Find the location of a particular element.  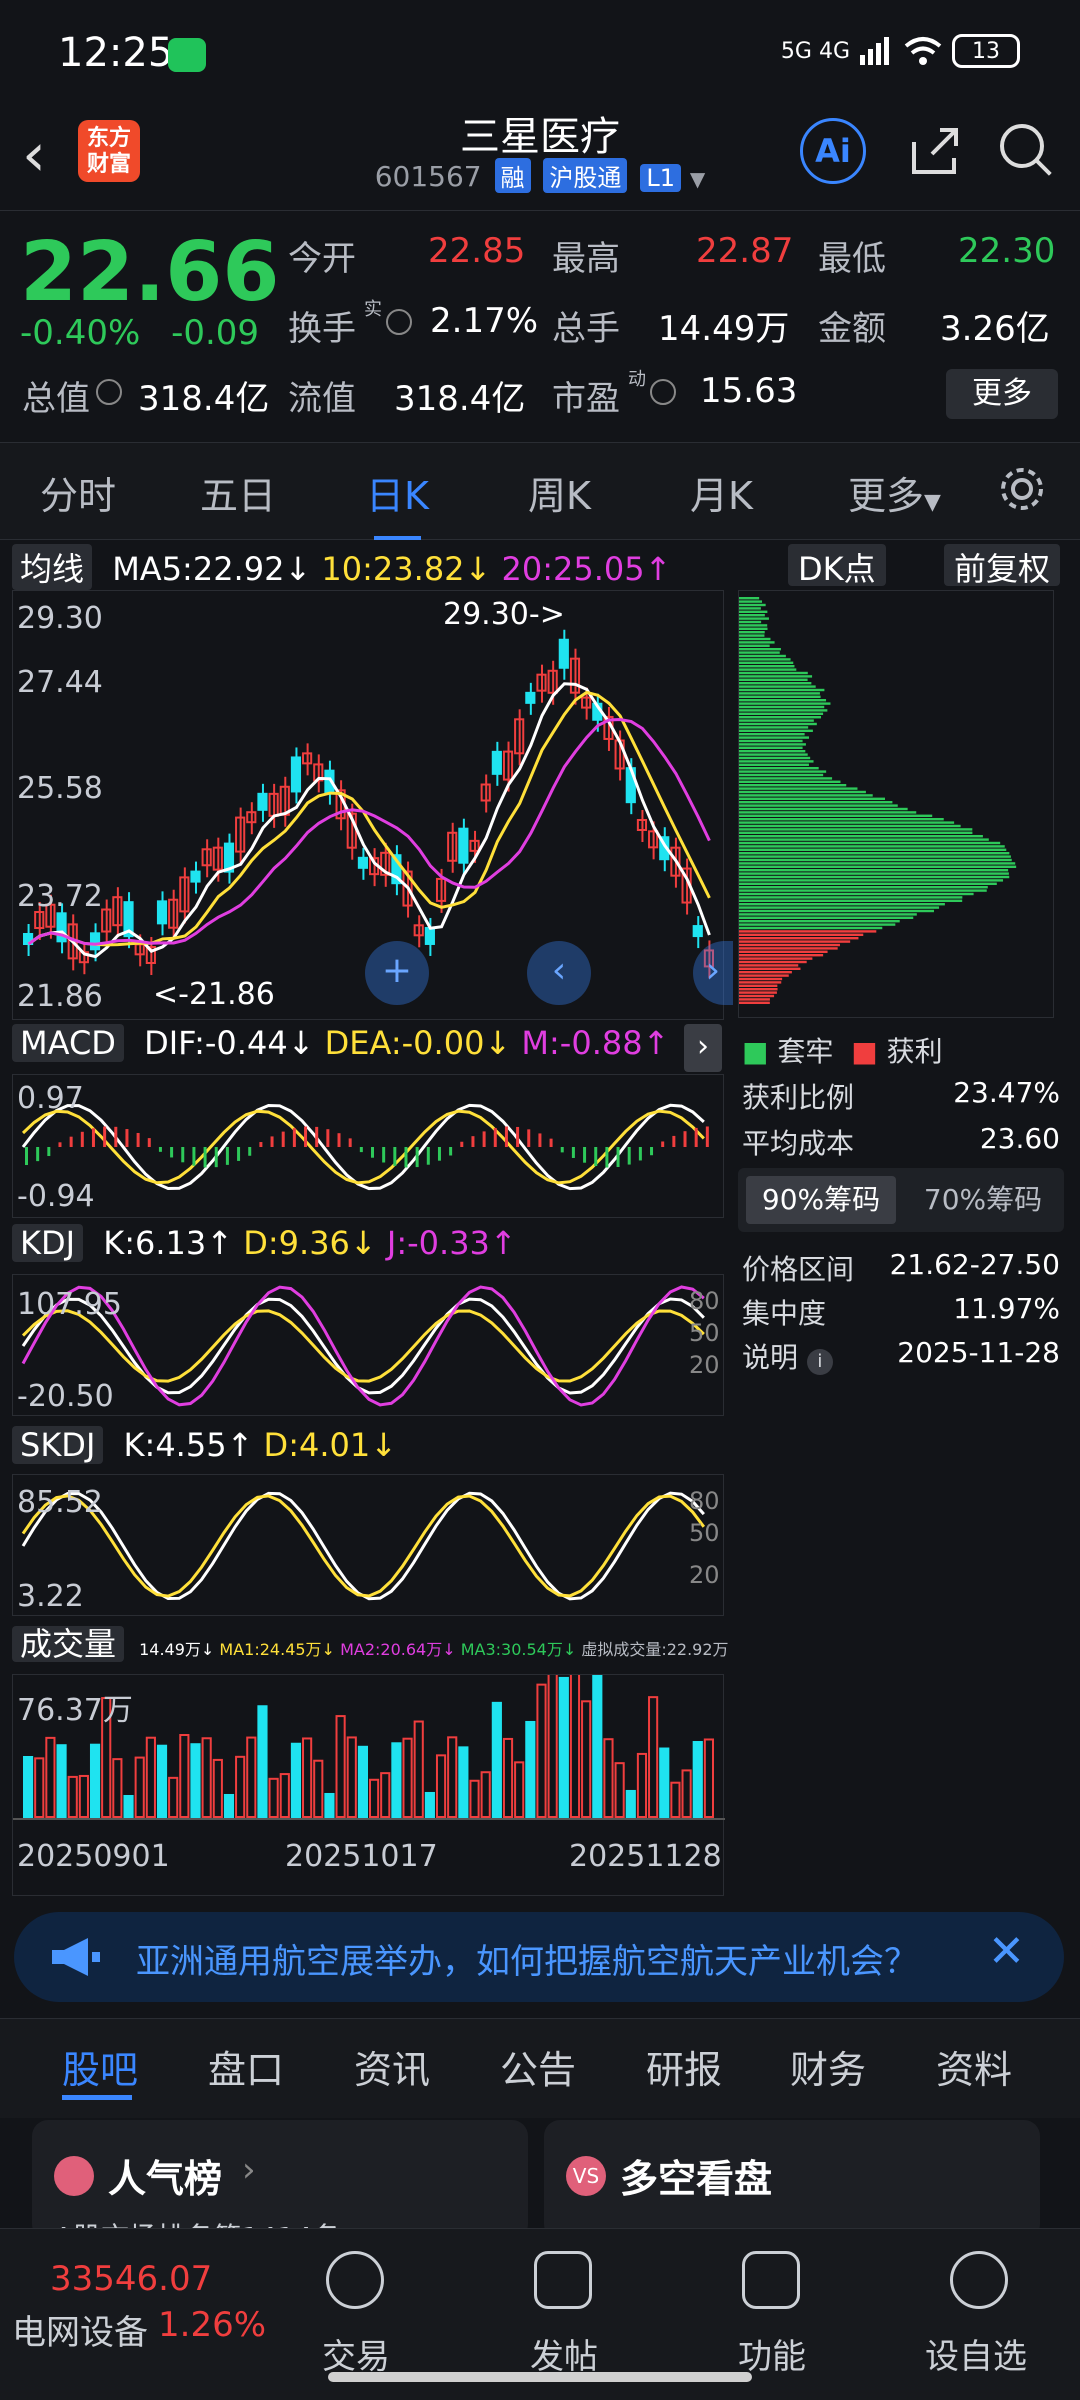

close-icon: ✕ is located at coordinates (1006, 1951).